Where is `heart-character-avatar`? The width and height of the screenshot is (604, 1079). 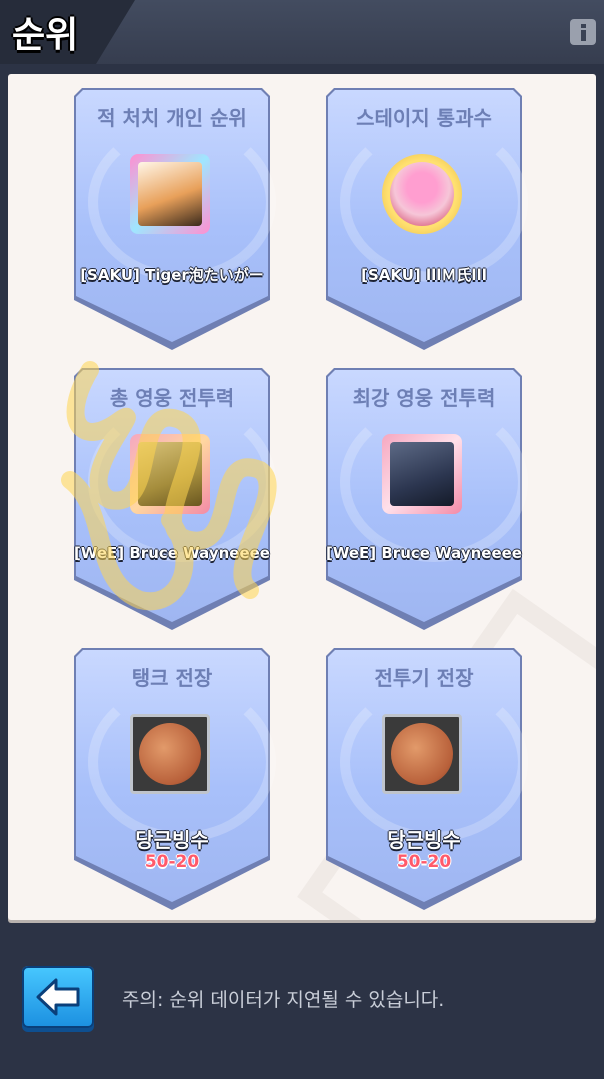 heart-character-avatar is located at coordinates (422, 194).